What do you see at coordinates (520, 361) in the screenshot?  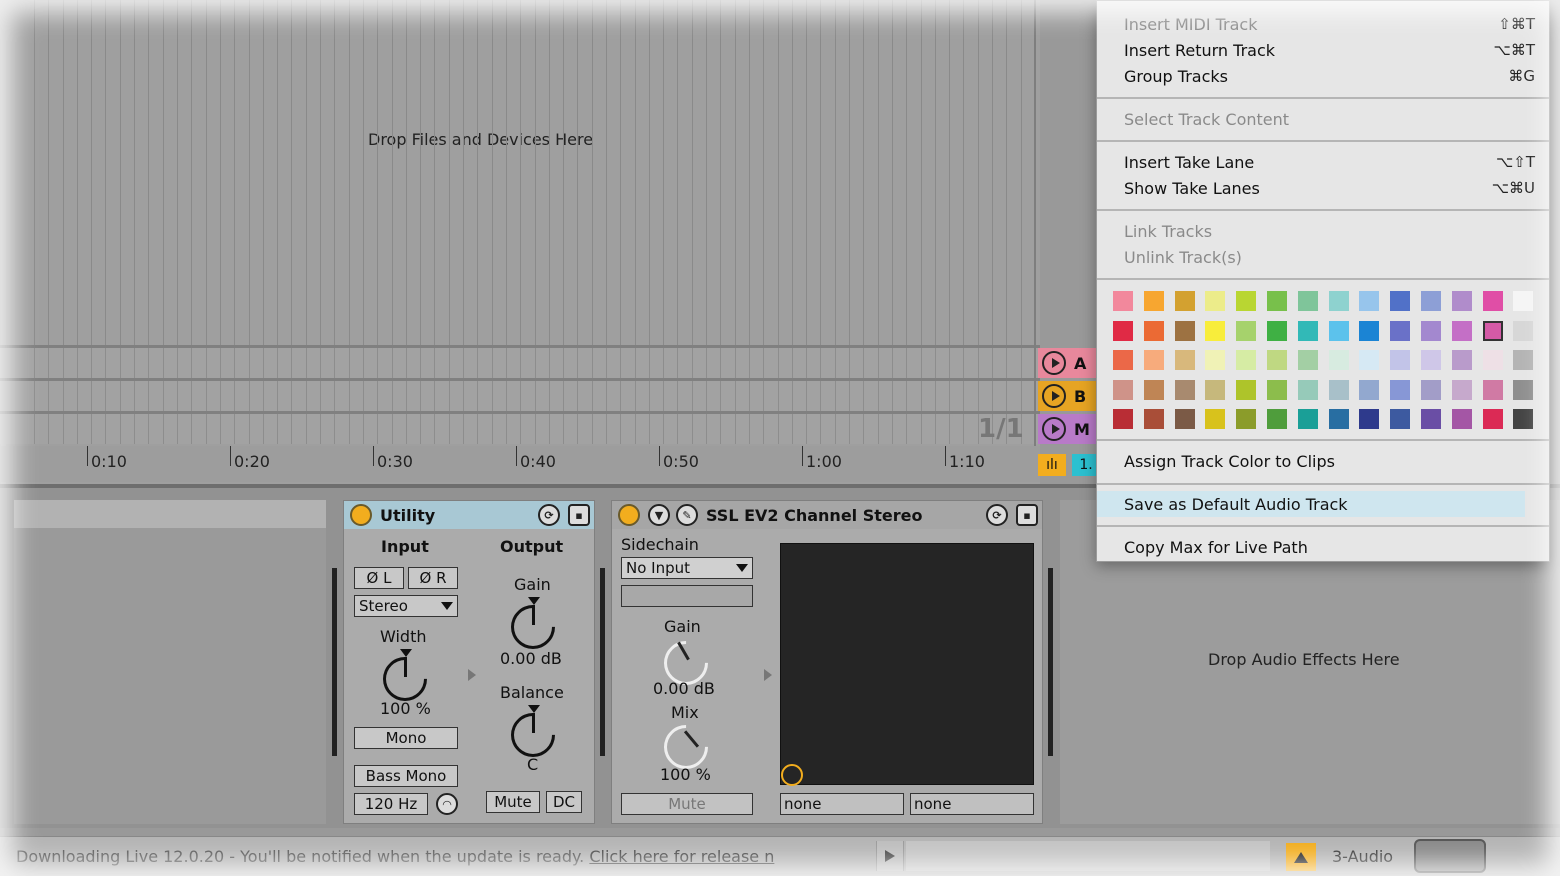 I see `return-track-lane-a` at bounding box center [520, 361].